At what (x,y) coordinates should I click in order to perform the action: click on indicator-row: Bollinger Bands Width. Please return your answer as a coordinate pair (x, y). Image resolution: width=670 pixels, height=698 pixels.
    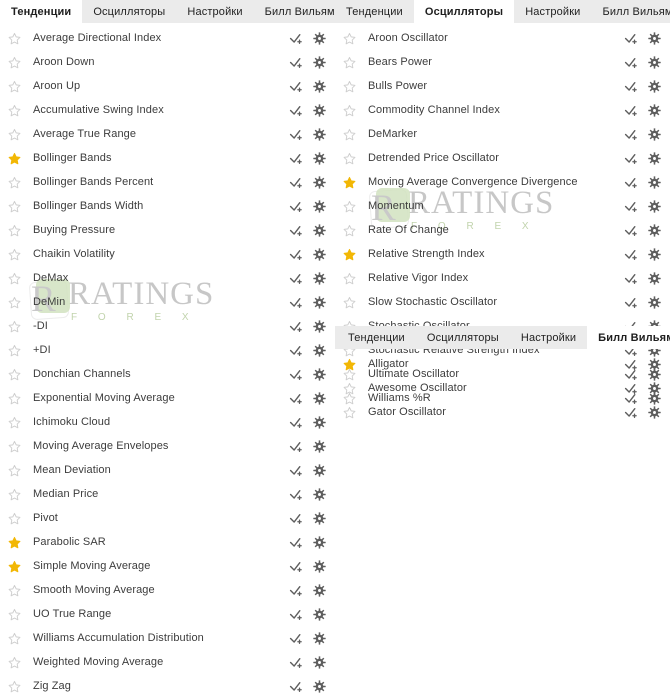
    Looking at the image, I should click on (167, 206).